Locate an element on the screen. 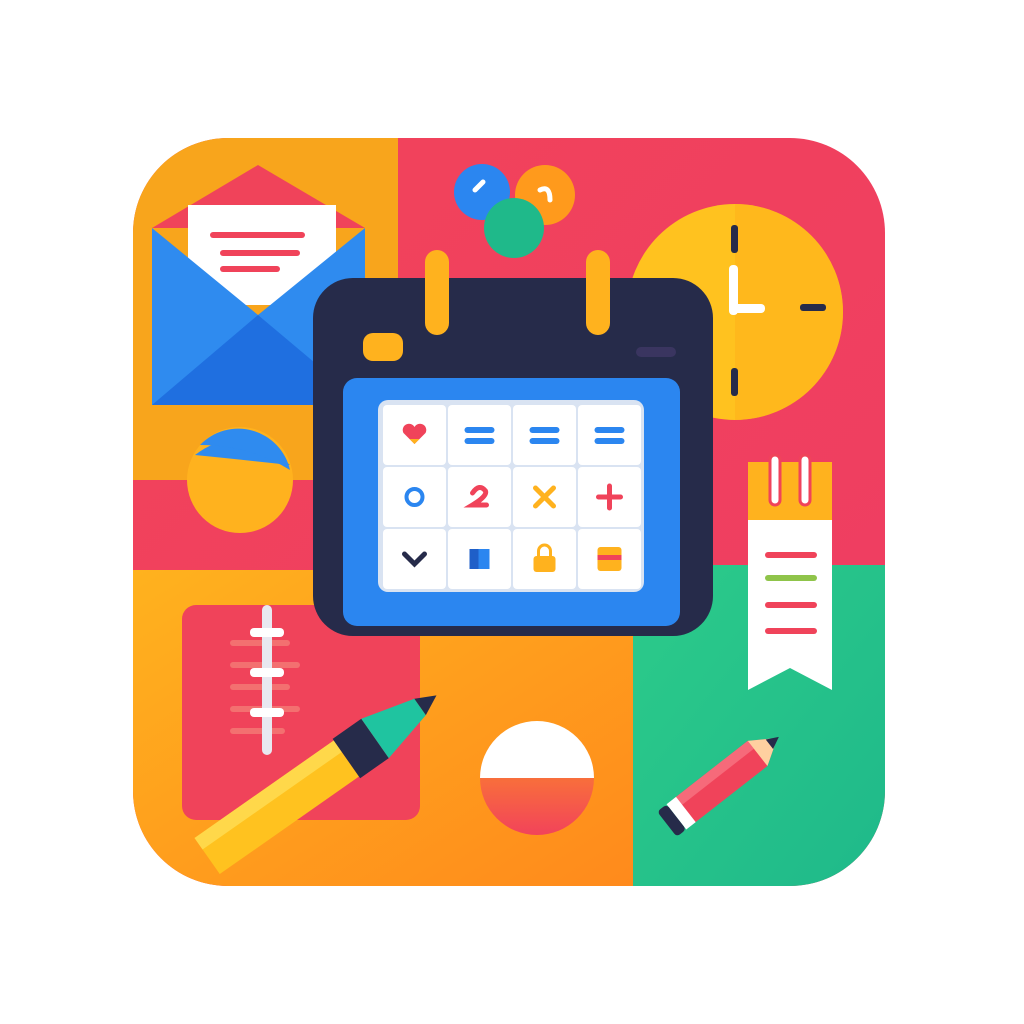  calendar-icon is located at coordinates (513, 443).